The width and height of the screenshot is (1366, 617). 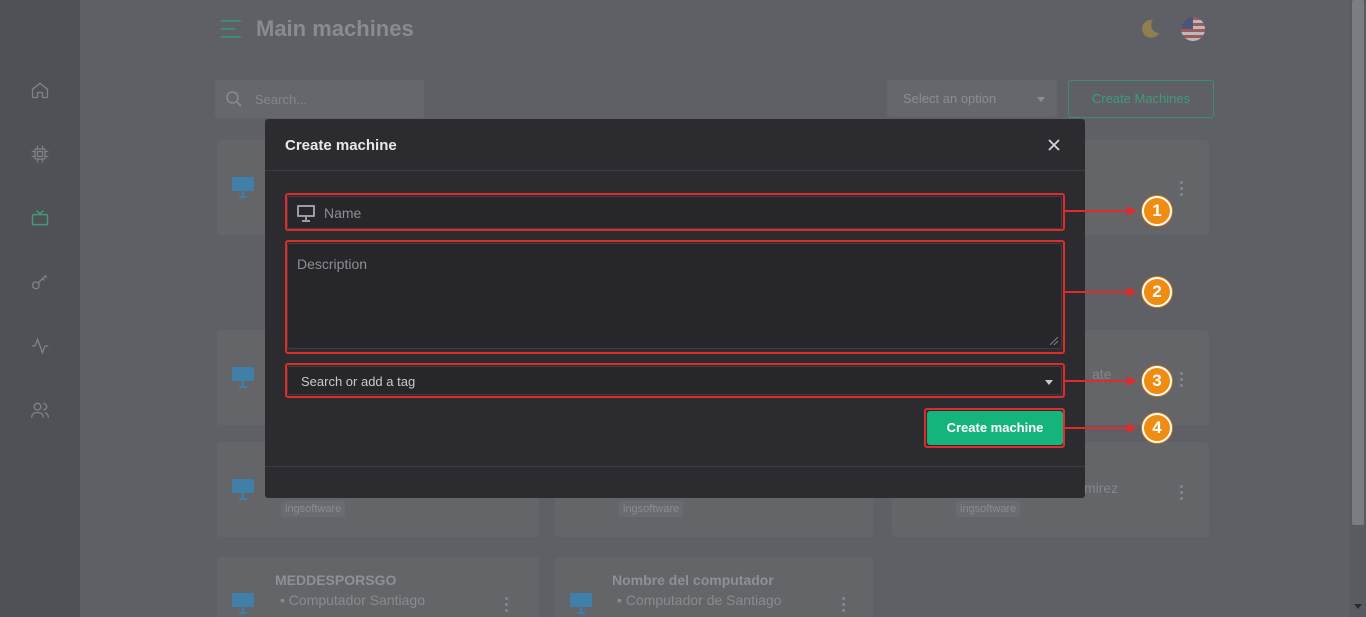 I want to click on callout-badge: 2, so click(x=1157, y=292).